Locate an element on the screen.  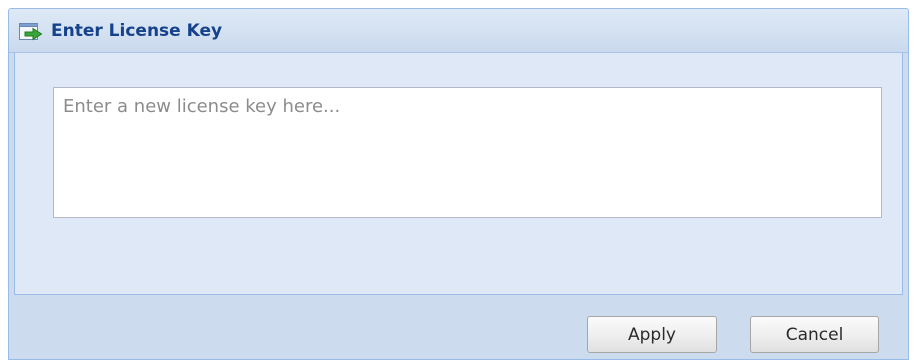
green-arrow-into-box-icon is located at coordinates (31, 33).